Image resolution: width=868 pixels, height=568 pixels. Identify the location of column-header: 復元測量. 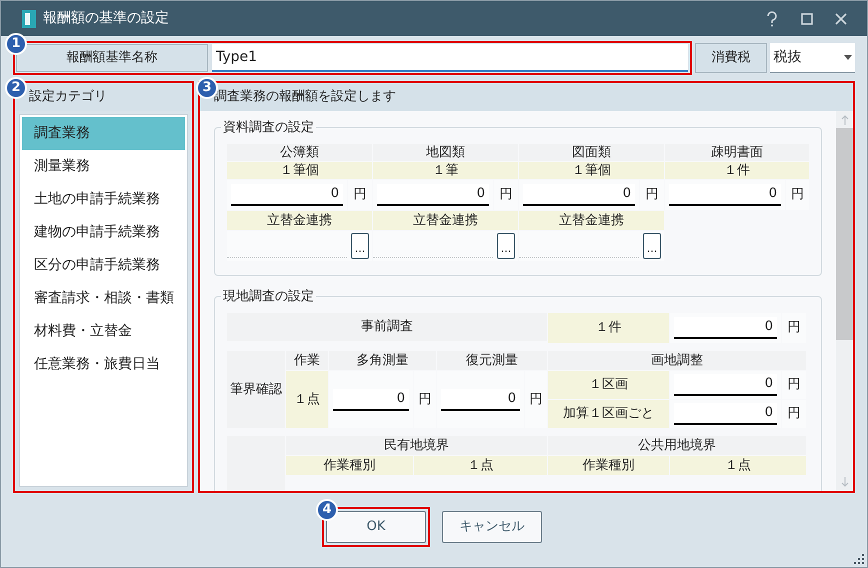
(492, 360).